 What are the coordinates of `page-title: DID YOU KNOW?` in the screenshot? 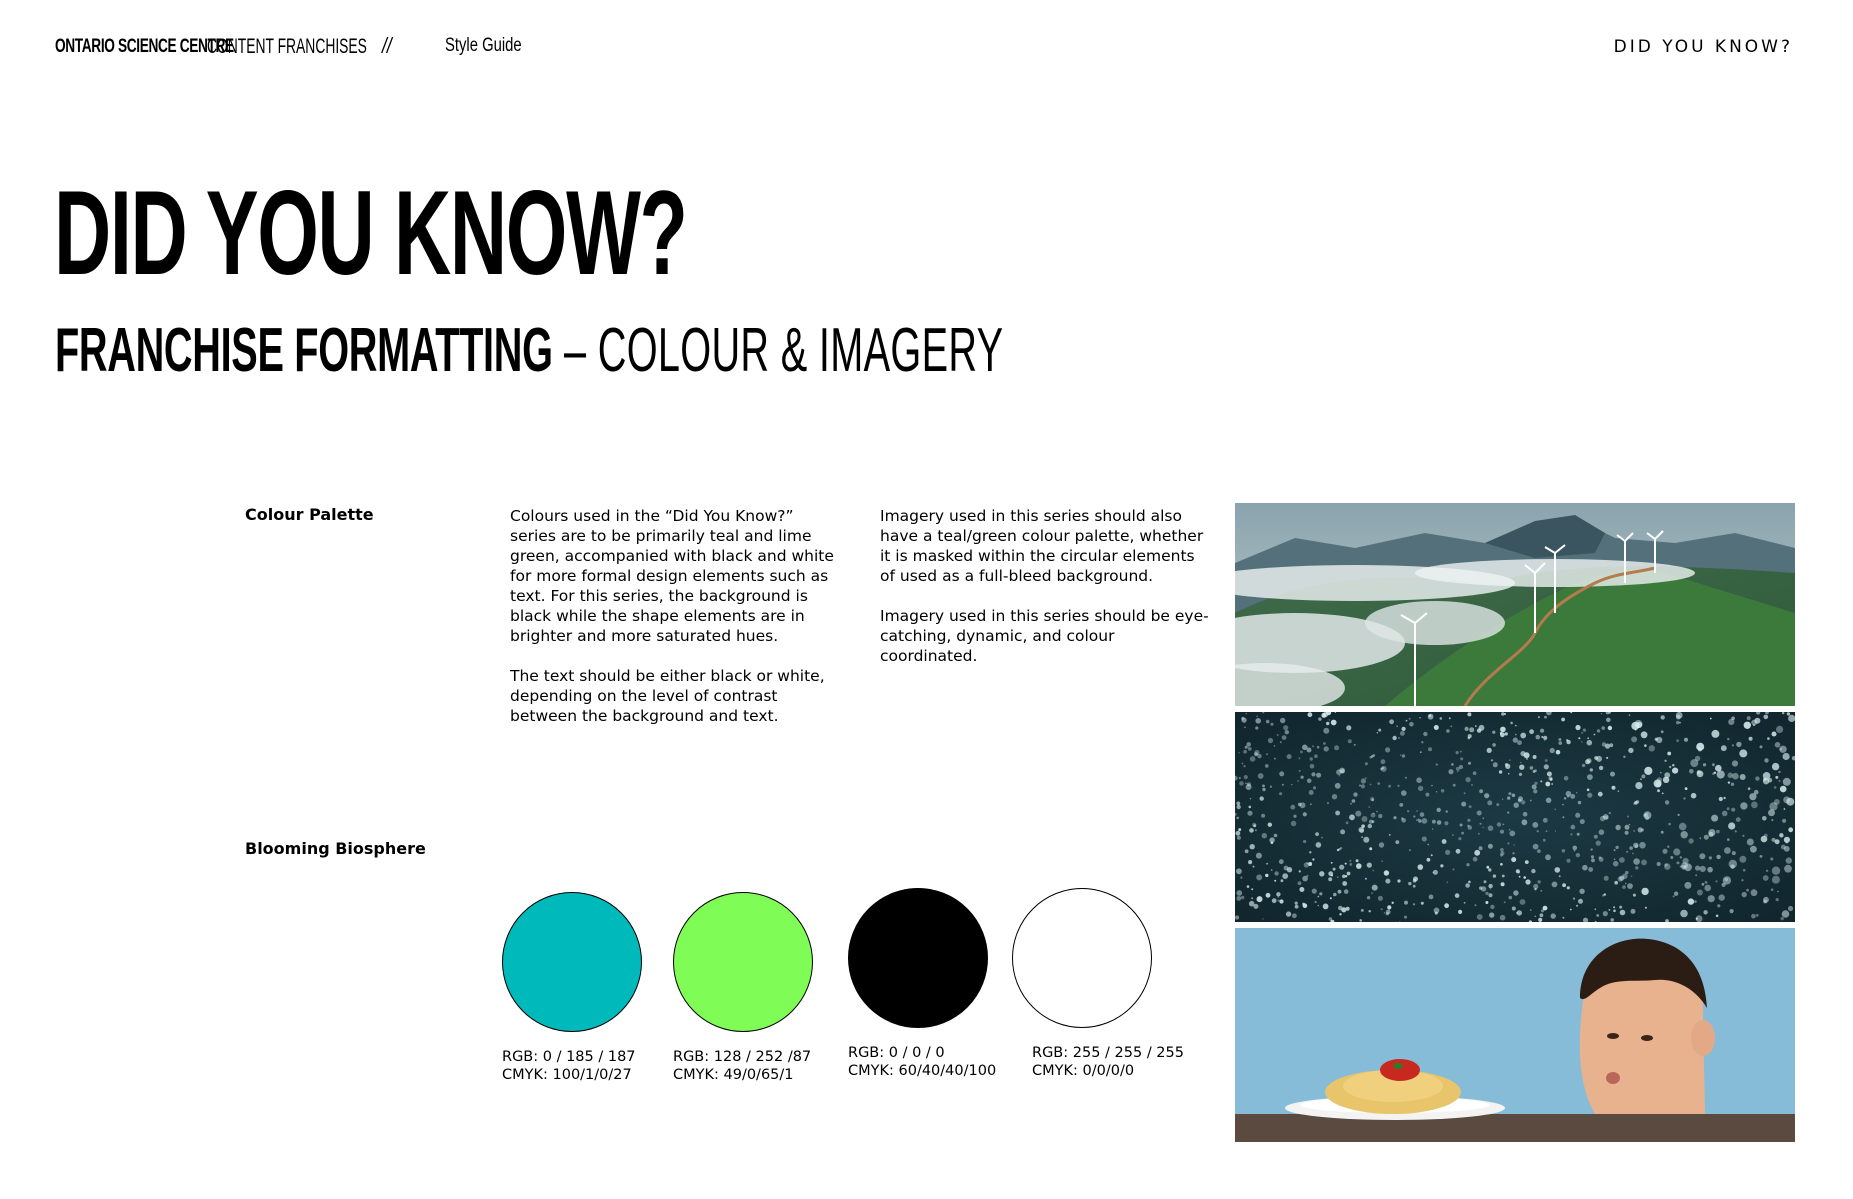 It's located at (371, 233).